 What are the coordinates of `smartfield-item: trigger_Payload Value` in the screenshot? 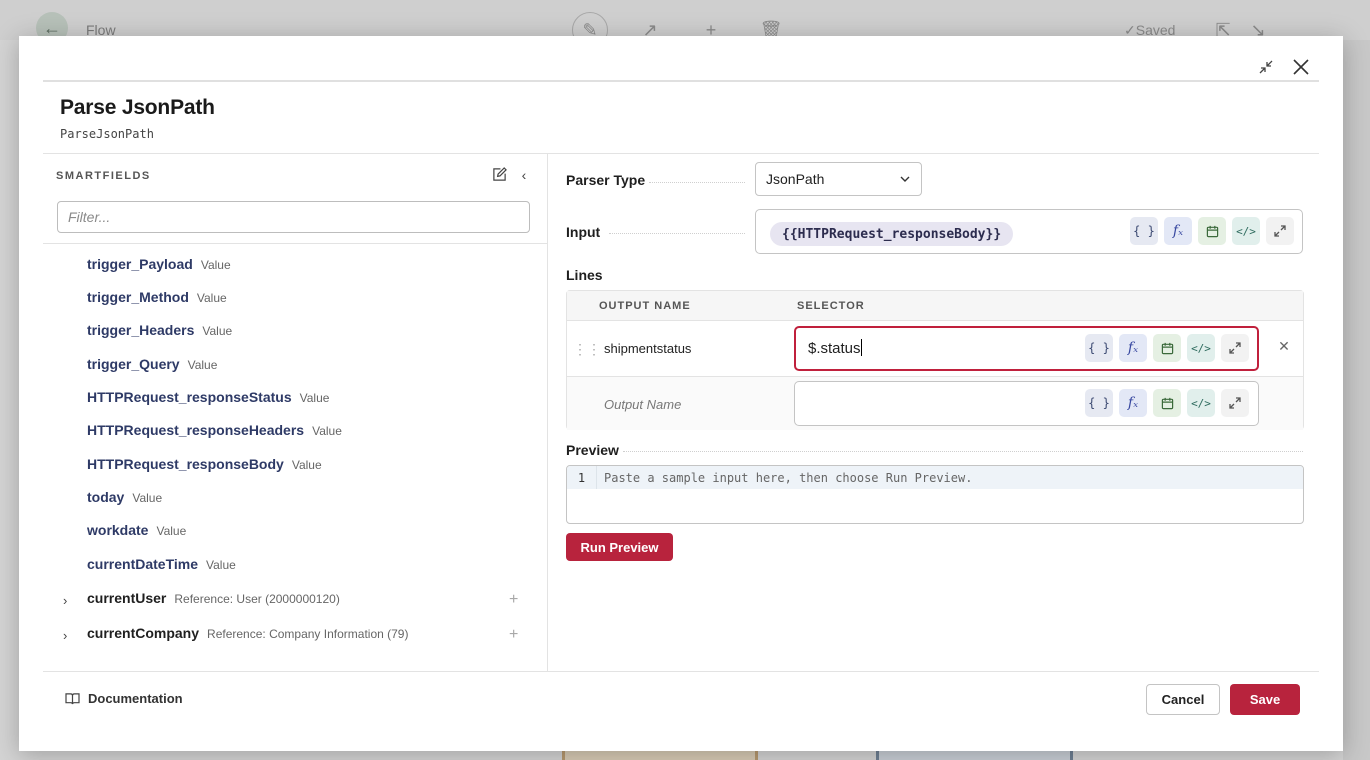 It's located at (159, 266).